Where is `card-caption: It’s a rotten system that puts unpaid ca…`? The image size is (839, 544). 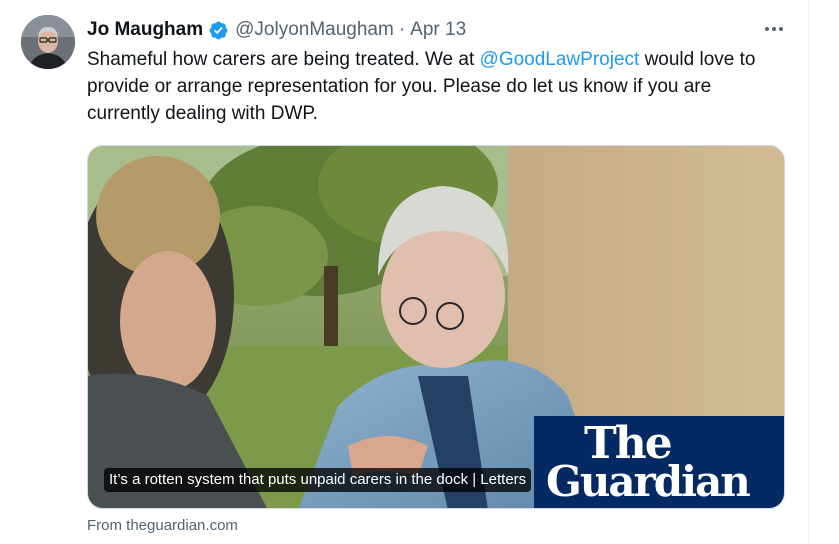 card-caption: It’s a rotten system that puts unpaid ca… is located at coordinates (318, 480).